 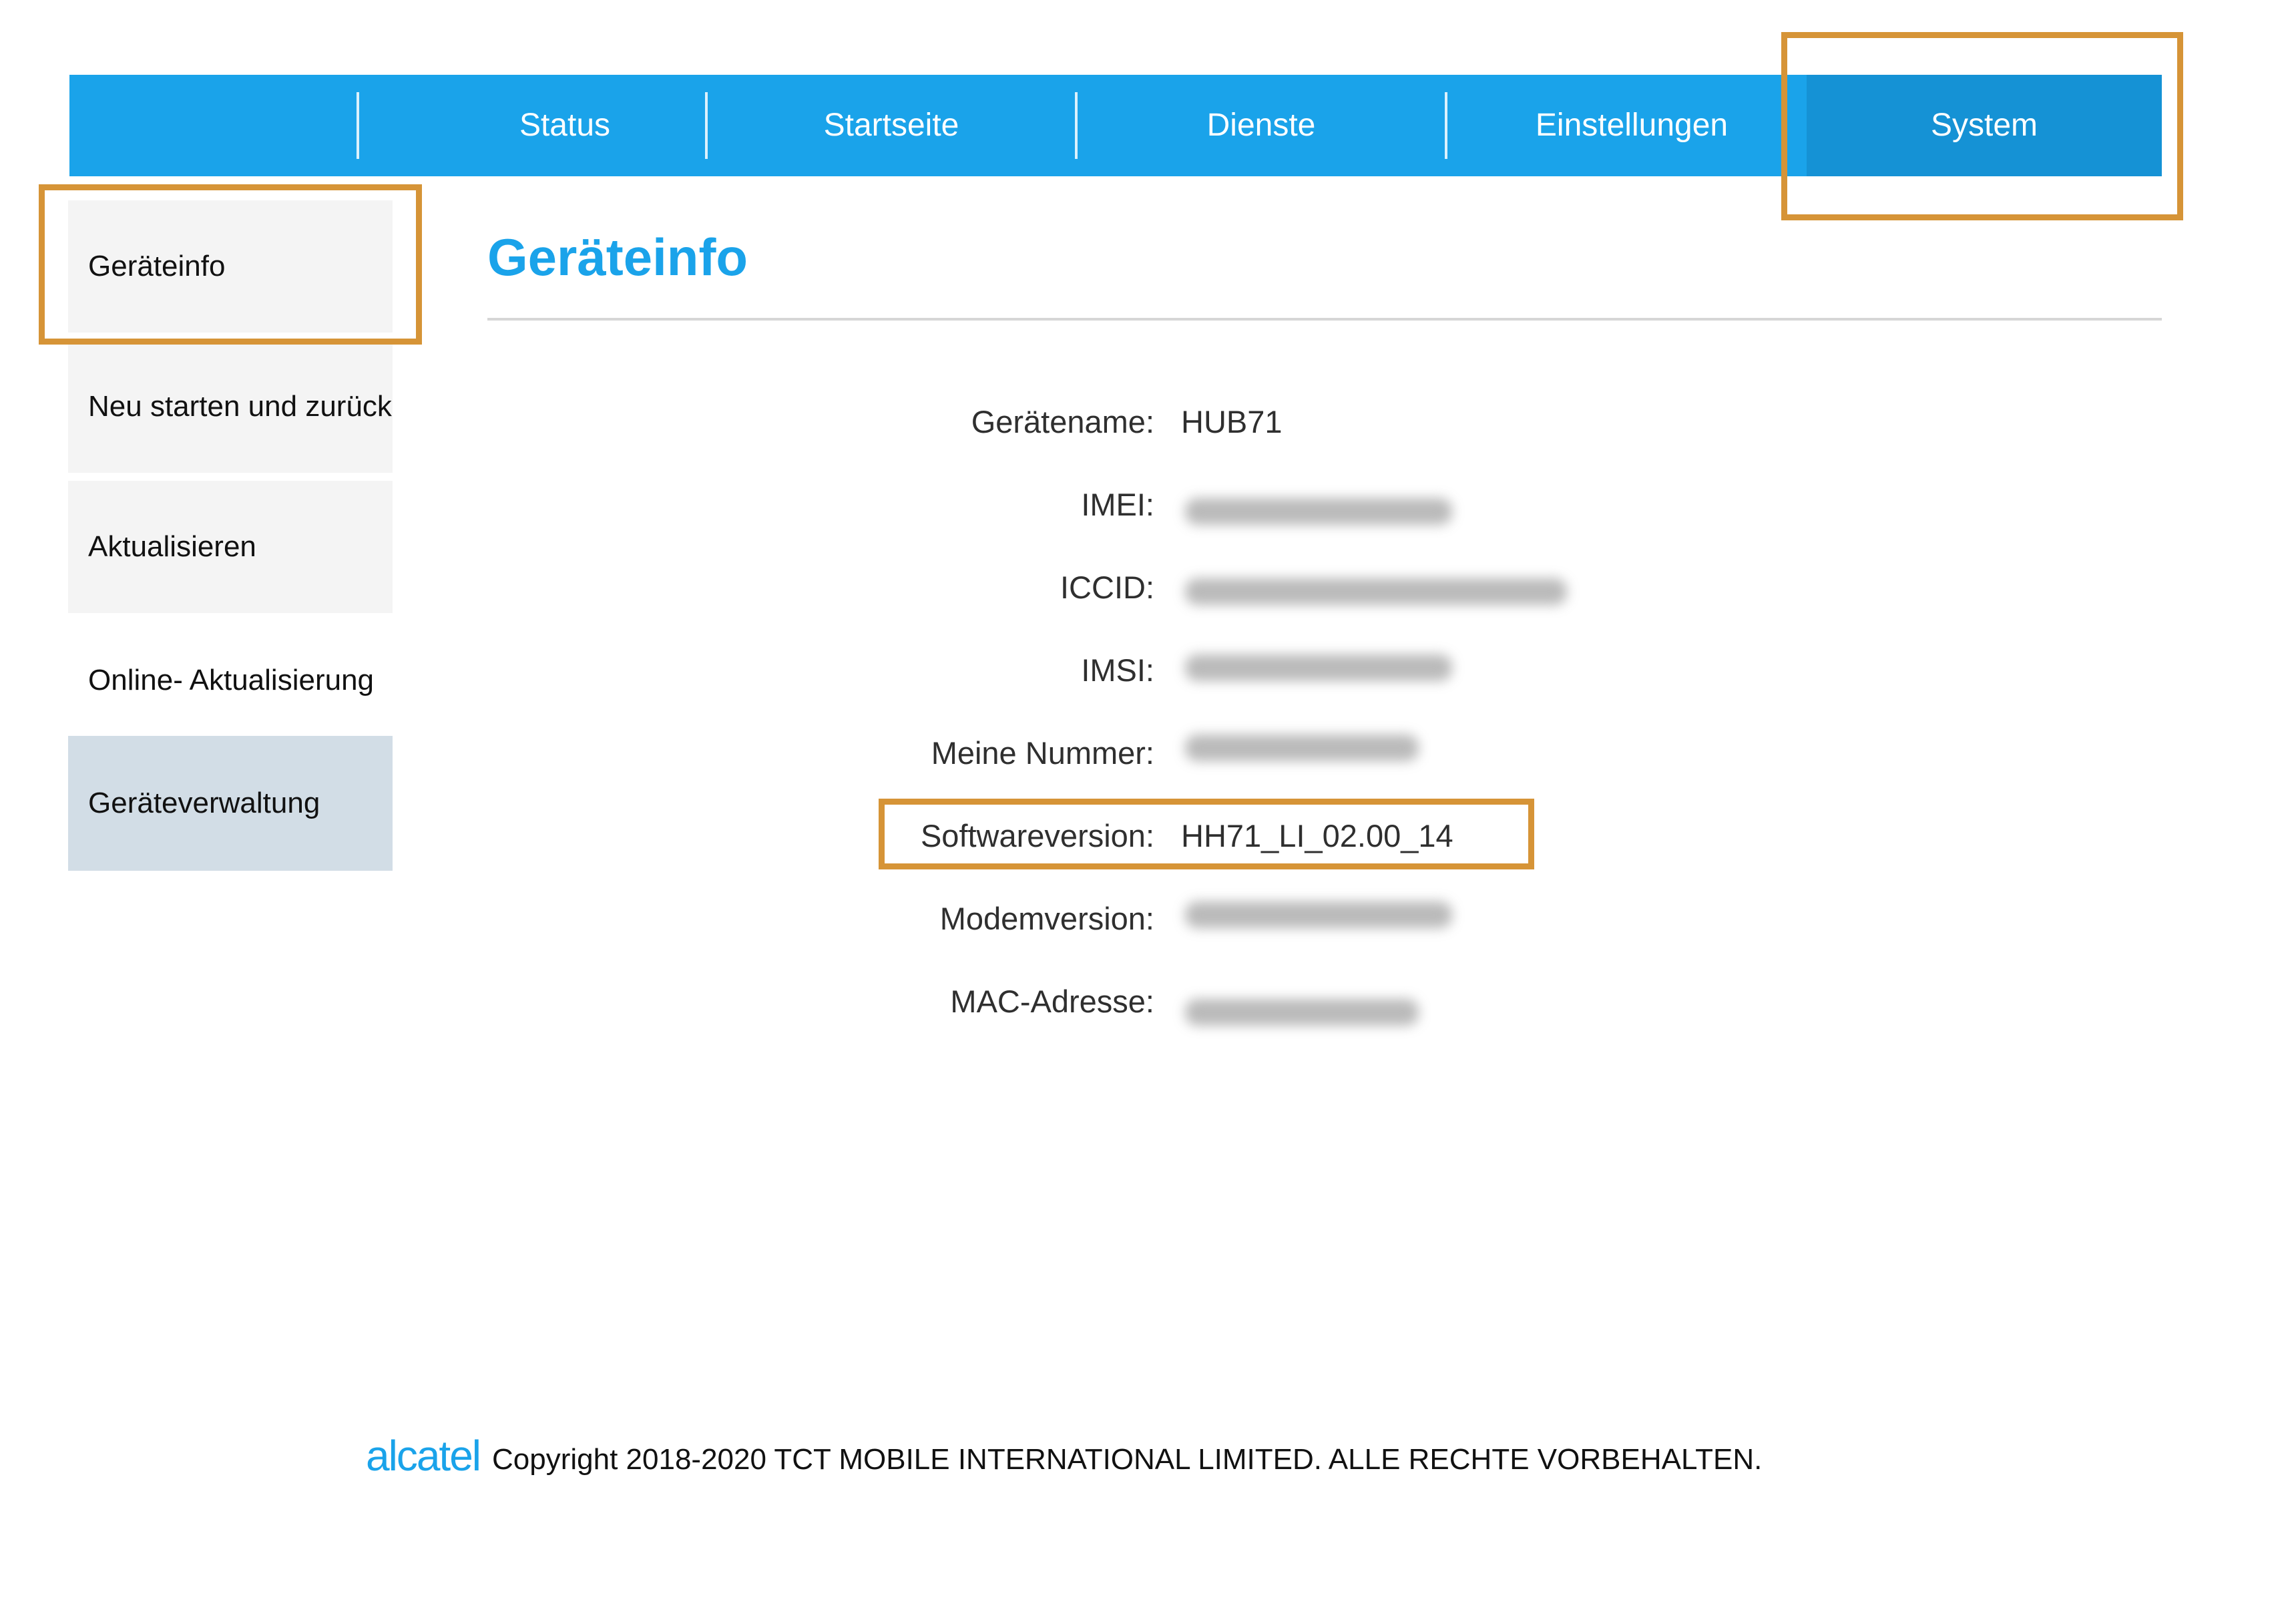 I want to click on redacted-imei-value, so click(x=1318, y=511).